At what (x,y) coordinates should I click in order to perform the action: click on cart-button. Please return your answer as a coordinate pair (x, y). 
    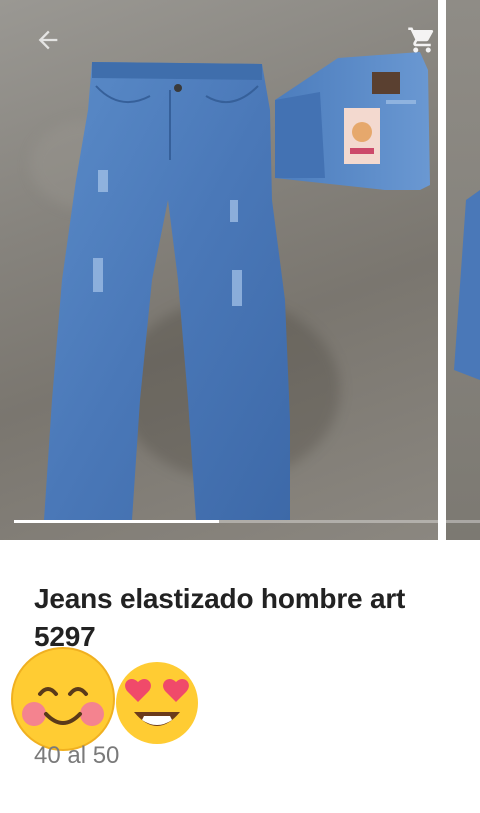
    Looking at the image, I should click on (422, 40).